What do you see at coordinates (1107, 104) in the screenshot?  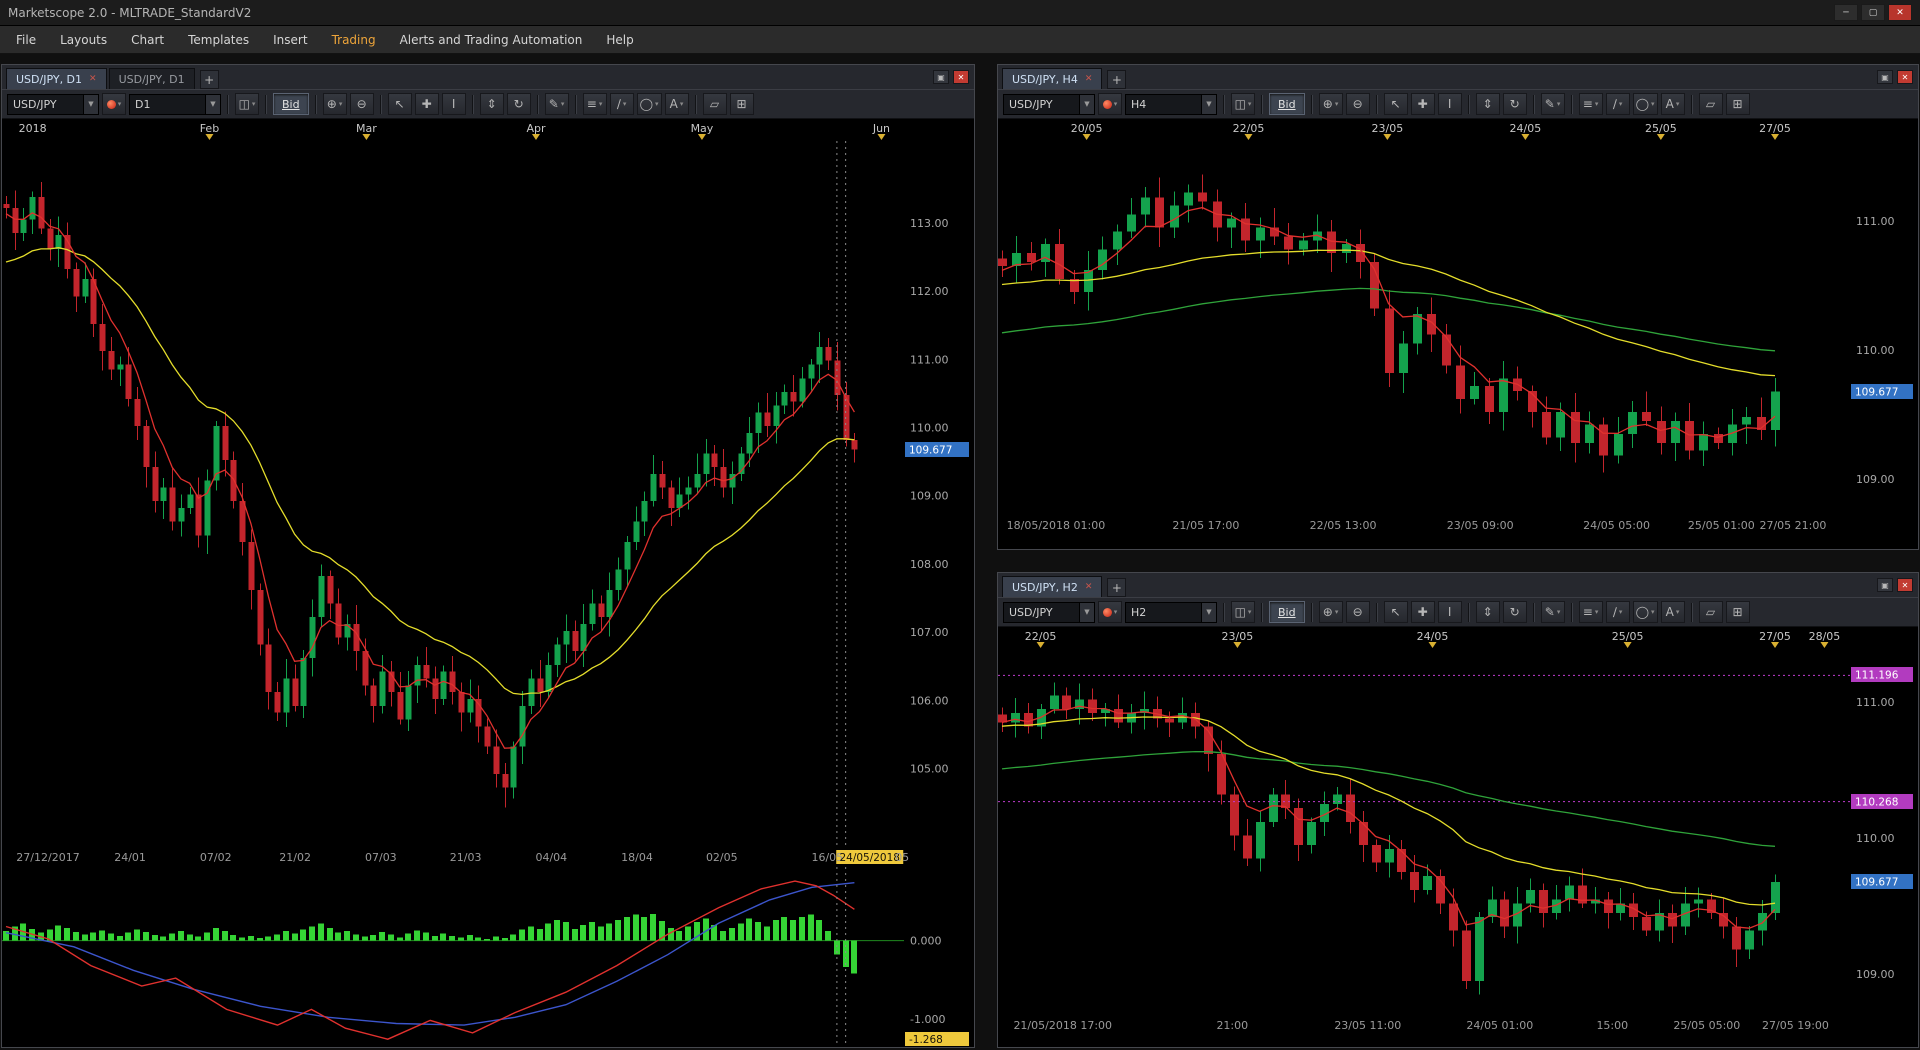 I see `instrument-icon` at bounding box center [1107, 104].